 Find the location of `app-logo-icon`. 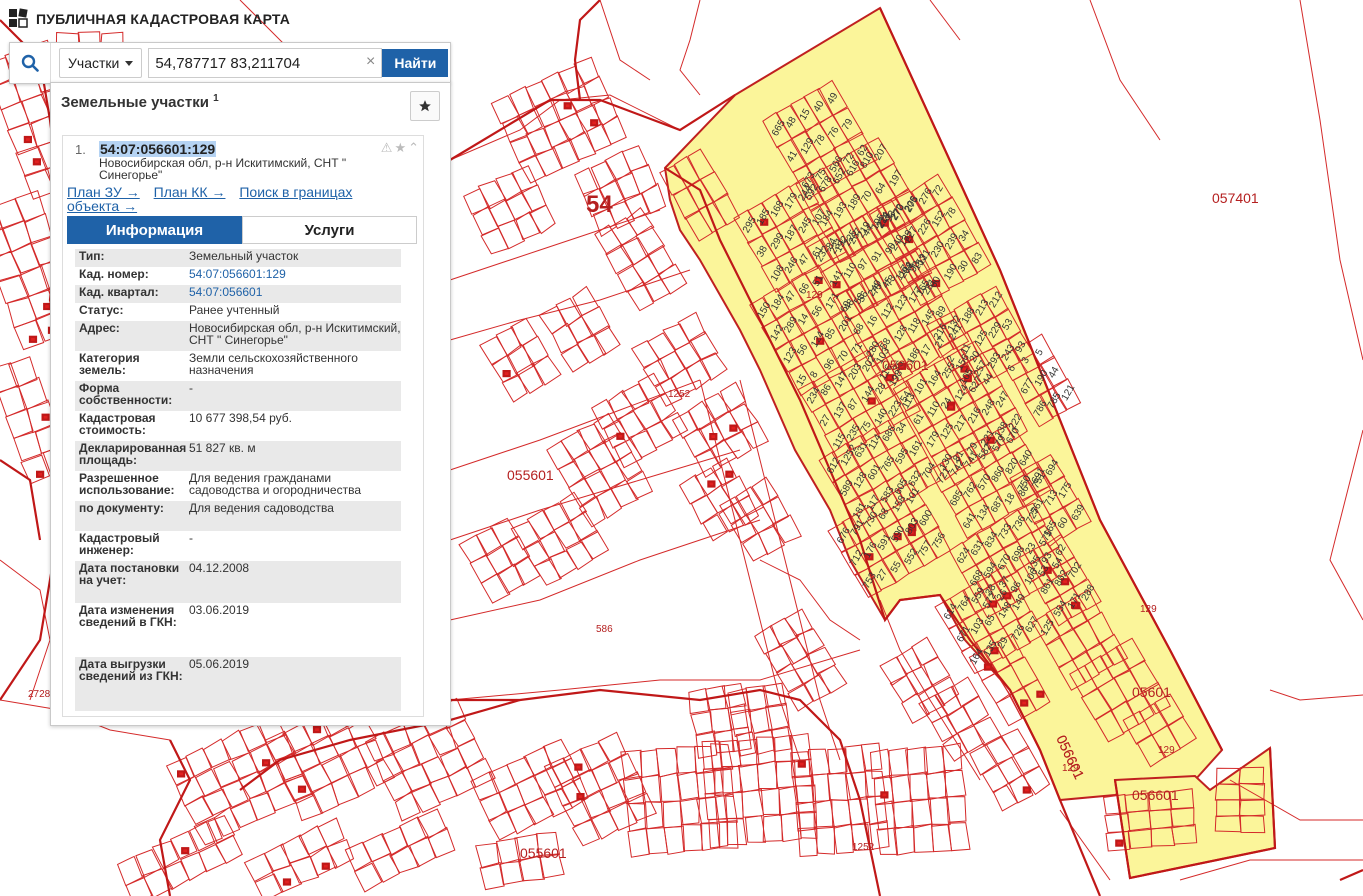

app-logo-icon is located at coordinates (19, 19).